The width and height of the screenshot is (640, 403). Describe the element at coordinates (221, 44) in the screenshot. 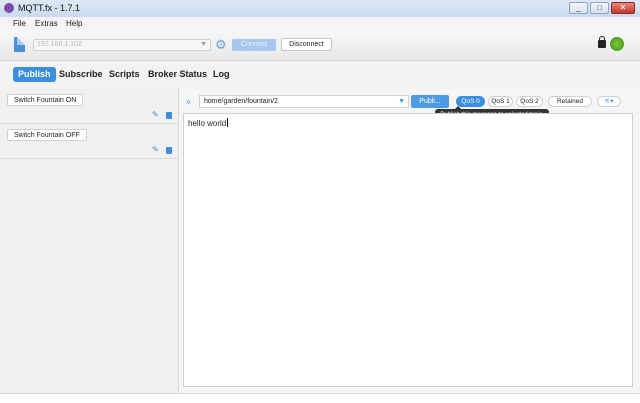

I see `gear-icon: ⚙` at that location.